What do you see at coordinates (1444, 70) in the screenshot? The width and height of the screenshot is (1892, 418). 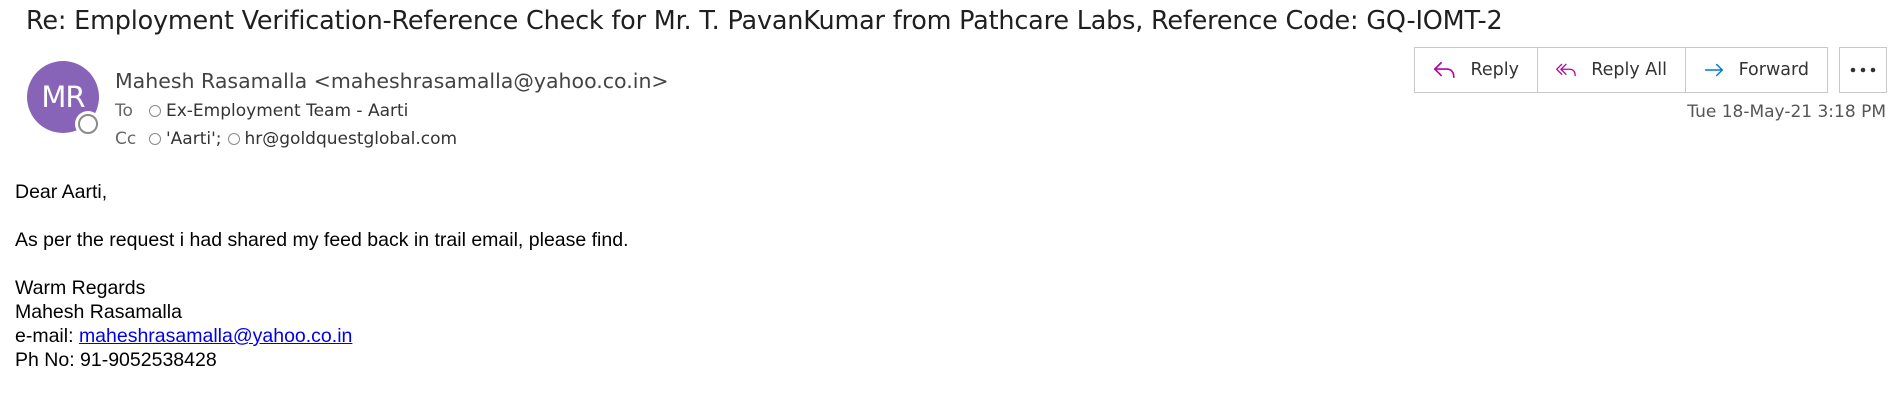 I see `reply-icon` at bounding box center [1444, 70].